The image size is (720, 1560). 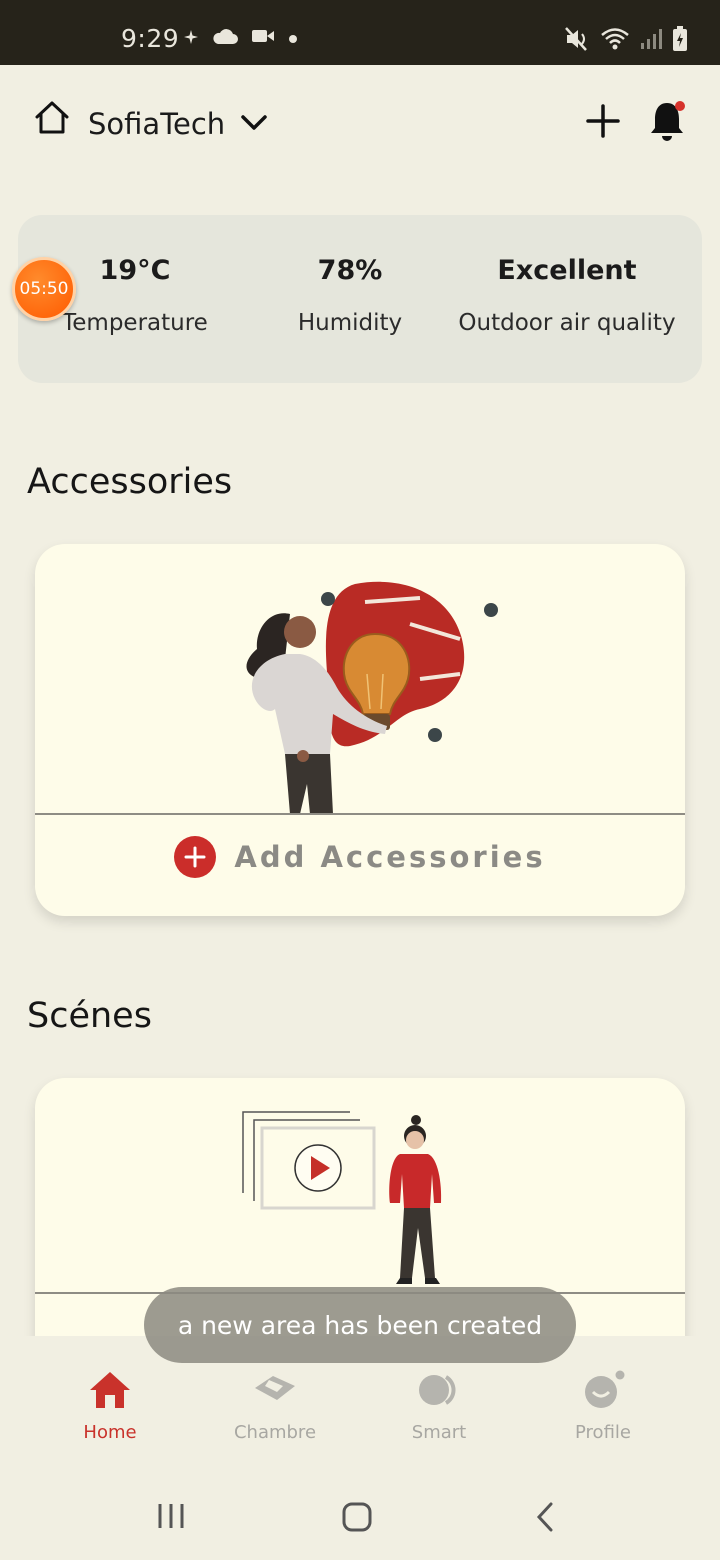 What do you see at coordinates (135, 323) in the screenshot?
I see `temperature-label: Temperature` at bounding box center [135, 323].